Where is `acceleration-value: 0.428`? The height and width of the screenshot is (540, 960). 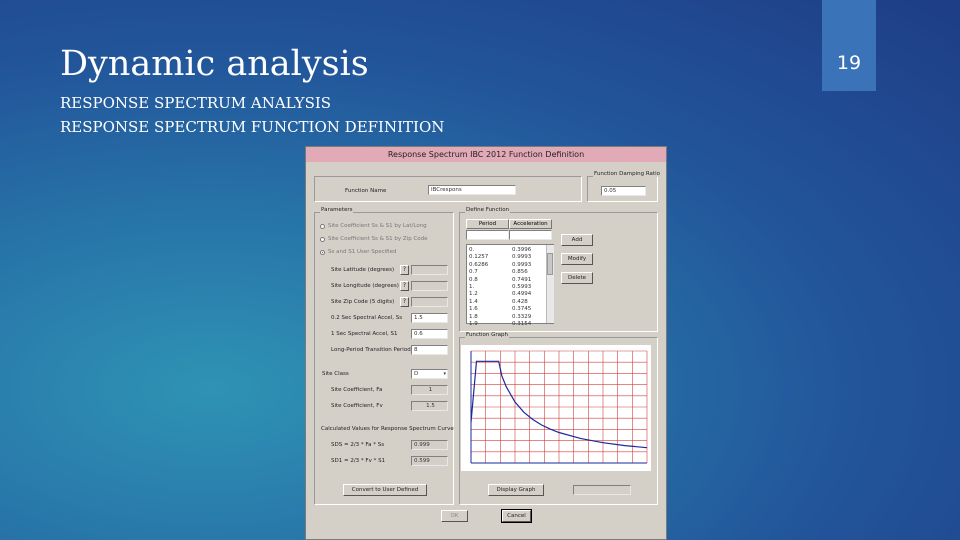 acceleration-value: 0.428 is located at coordinates (521, 302).